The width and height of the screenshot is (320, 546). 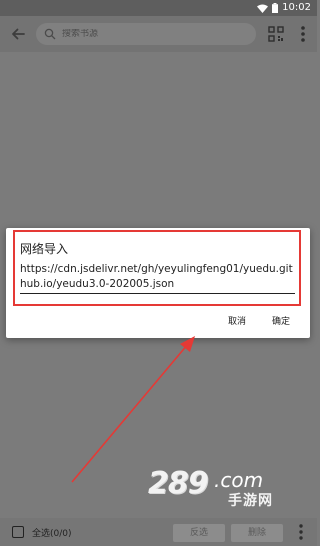 What do you see at coordinates (152, 34) in the screenshot?
I see `search-input` at bounding box center [152, 34].